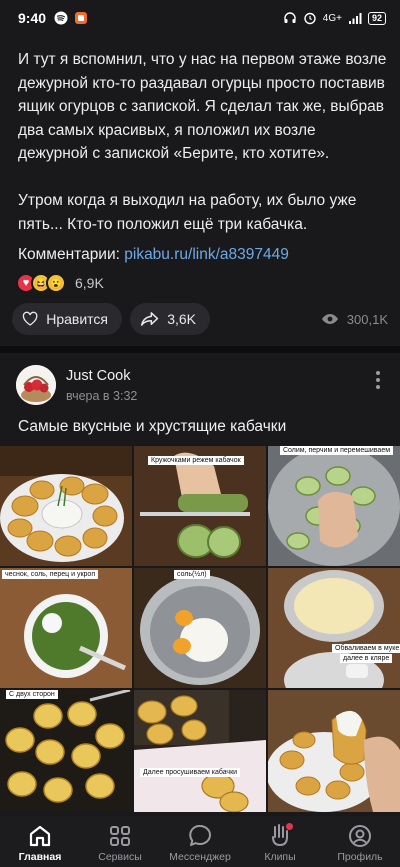 The image size is (400, 867). I want to click on dill-sauce-image, so click(66, 628).